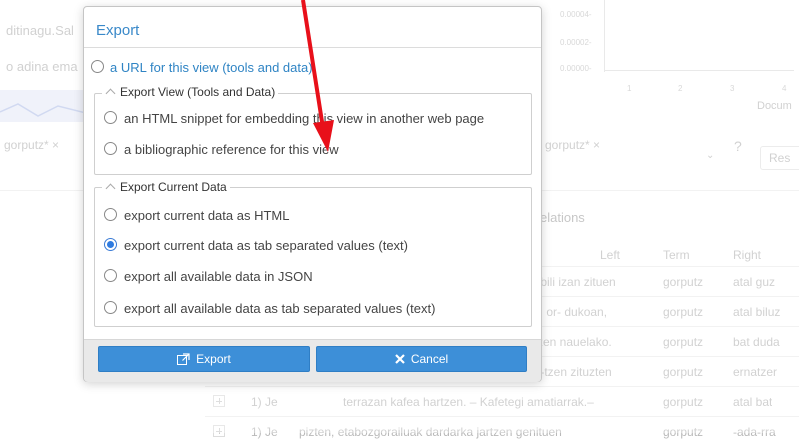  What do you see at coordinates (110, 307) in the screenshot?
I see `all-tsv-radio` at bounding box center [110, 307].